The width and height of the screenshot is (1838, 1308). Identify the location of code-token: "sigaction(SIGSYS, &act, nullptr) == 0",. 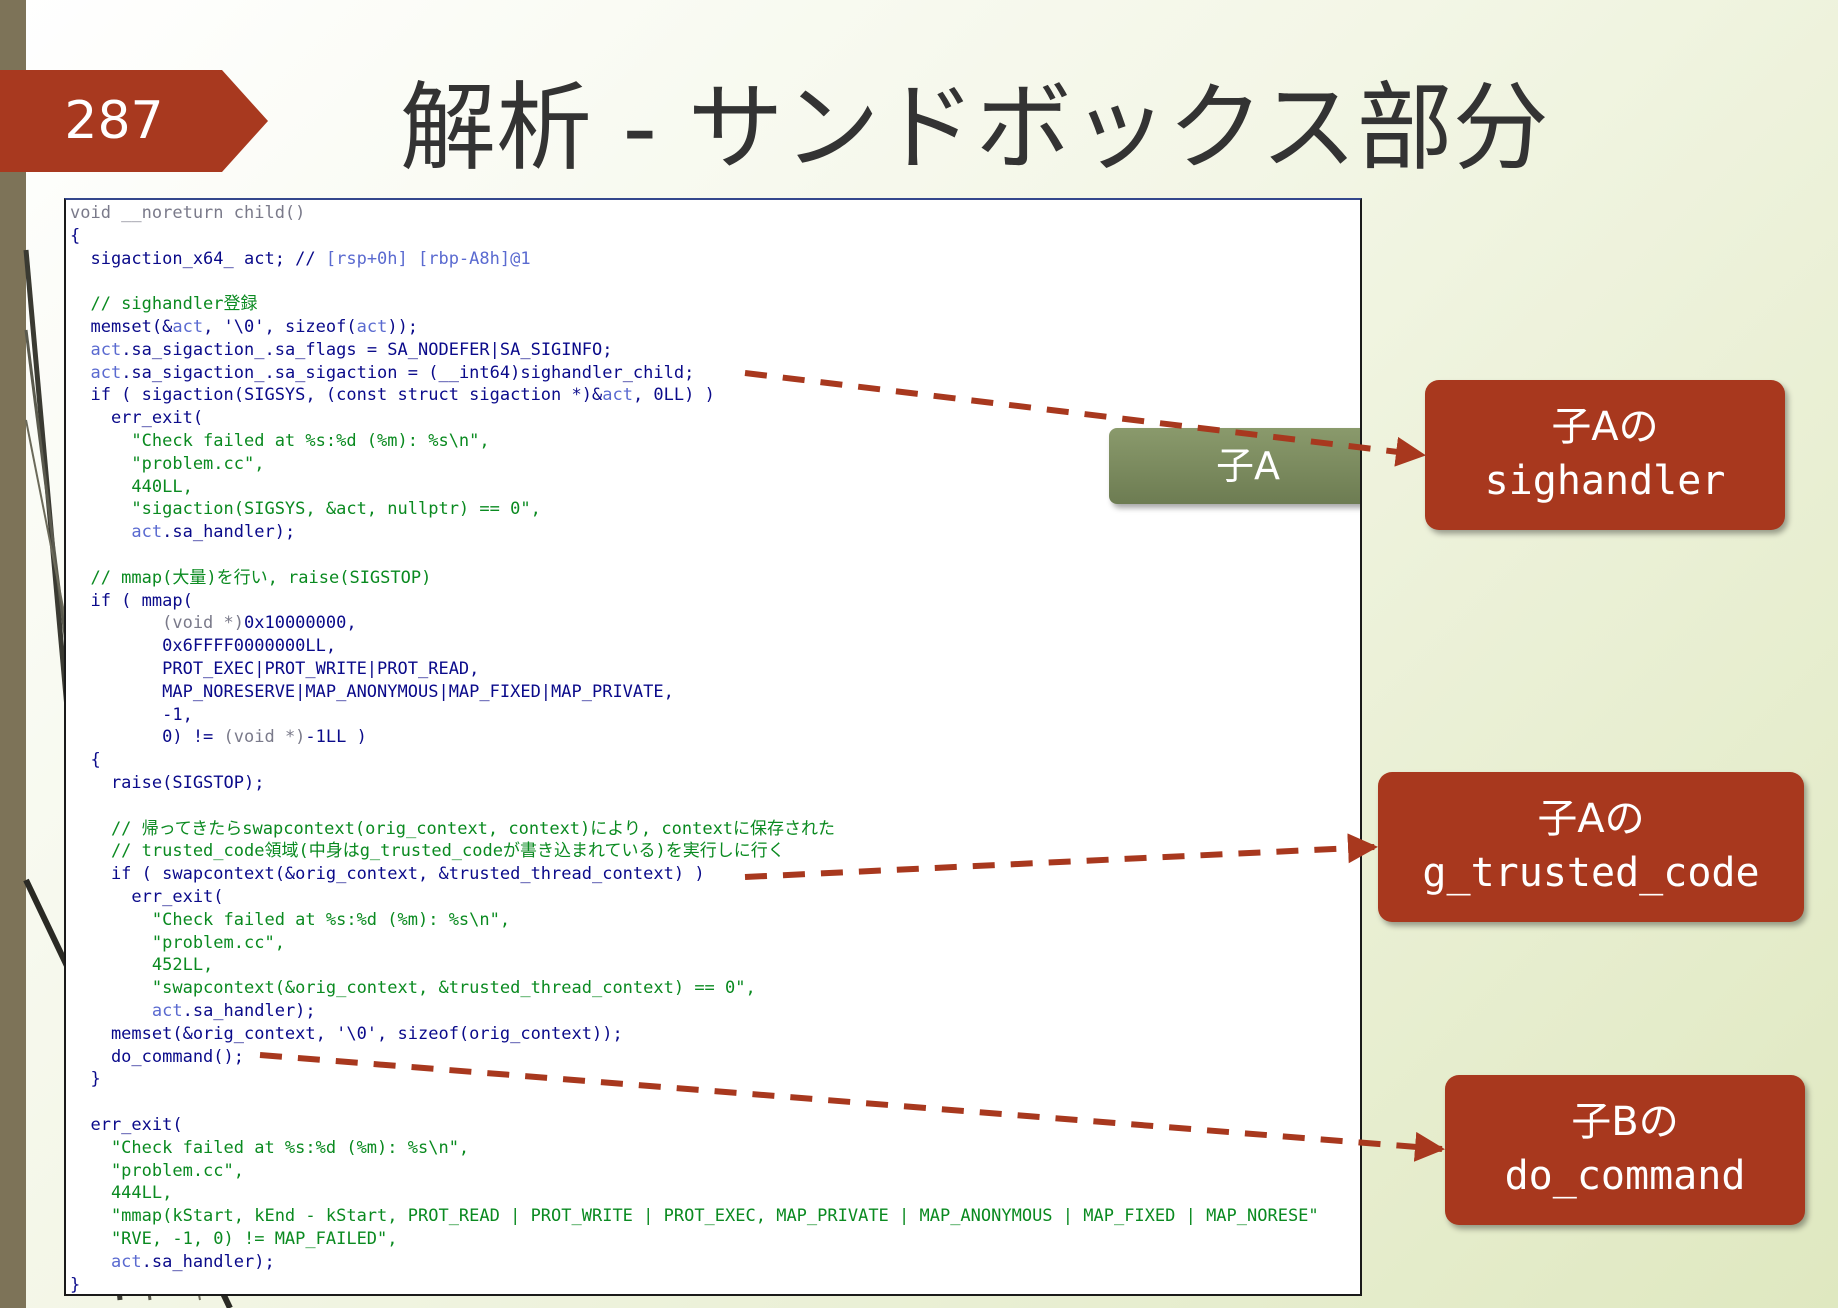
(305, 509).